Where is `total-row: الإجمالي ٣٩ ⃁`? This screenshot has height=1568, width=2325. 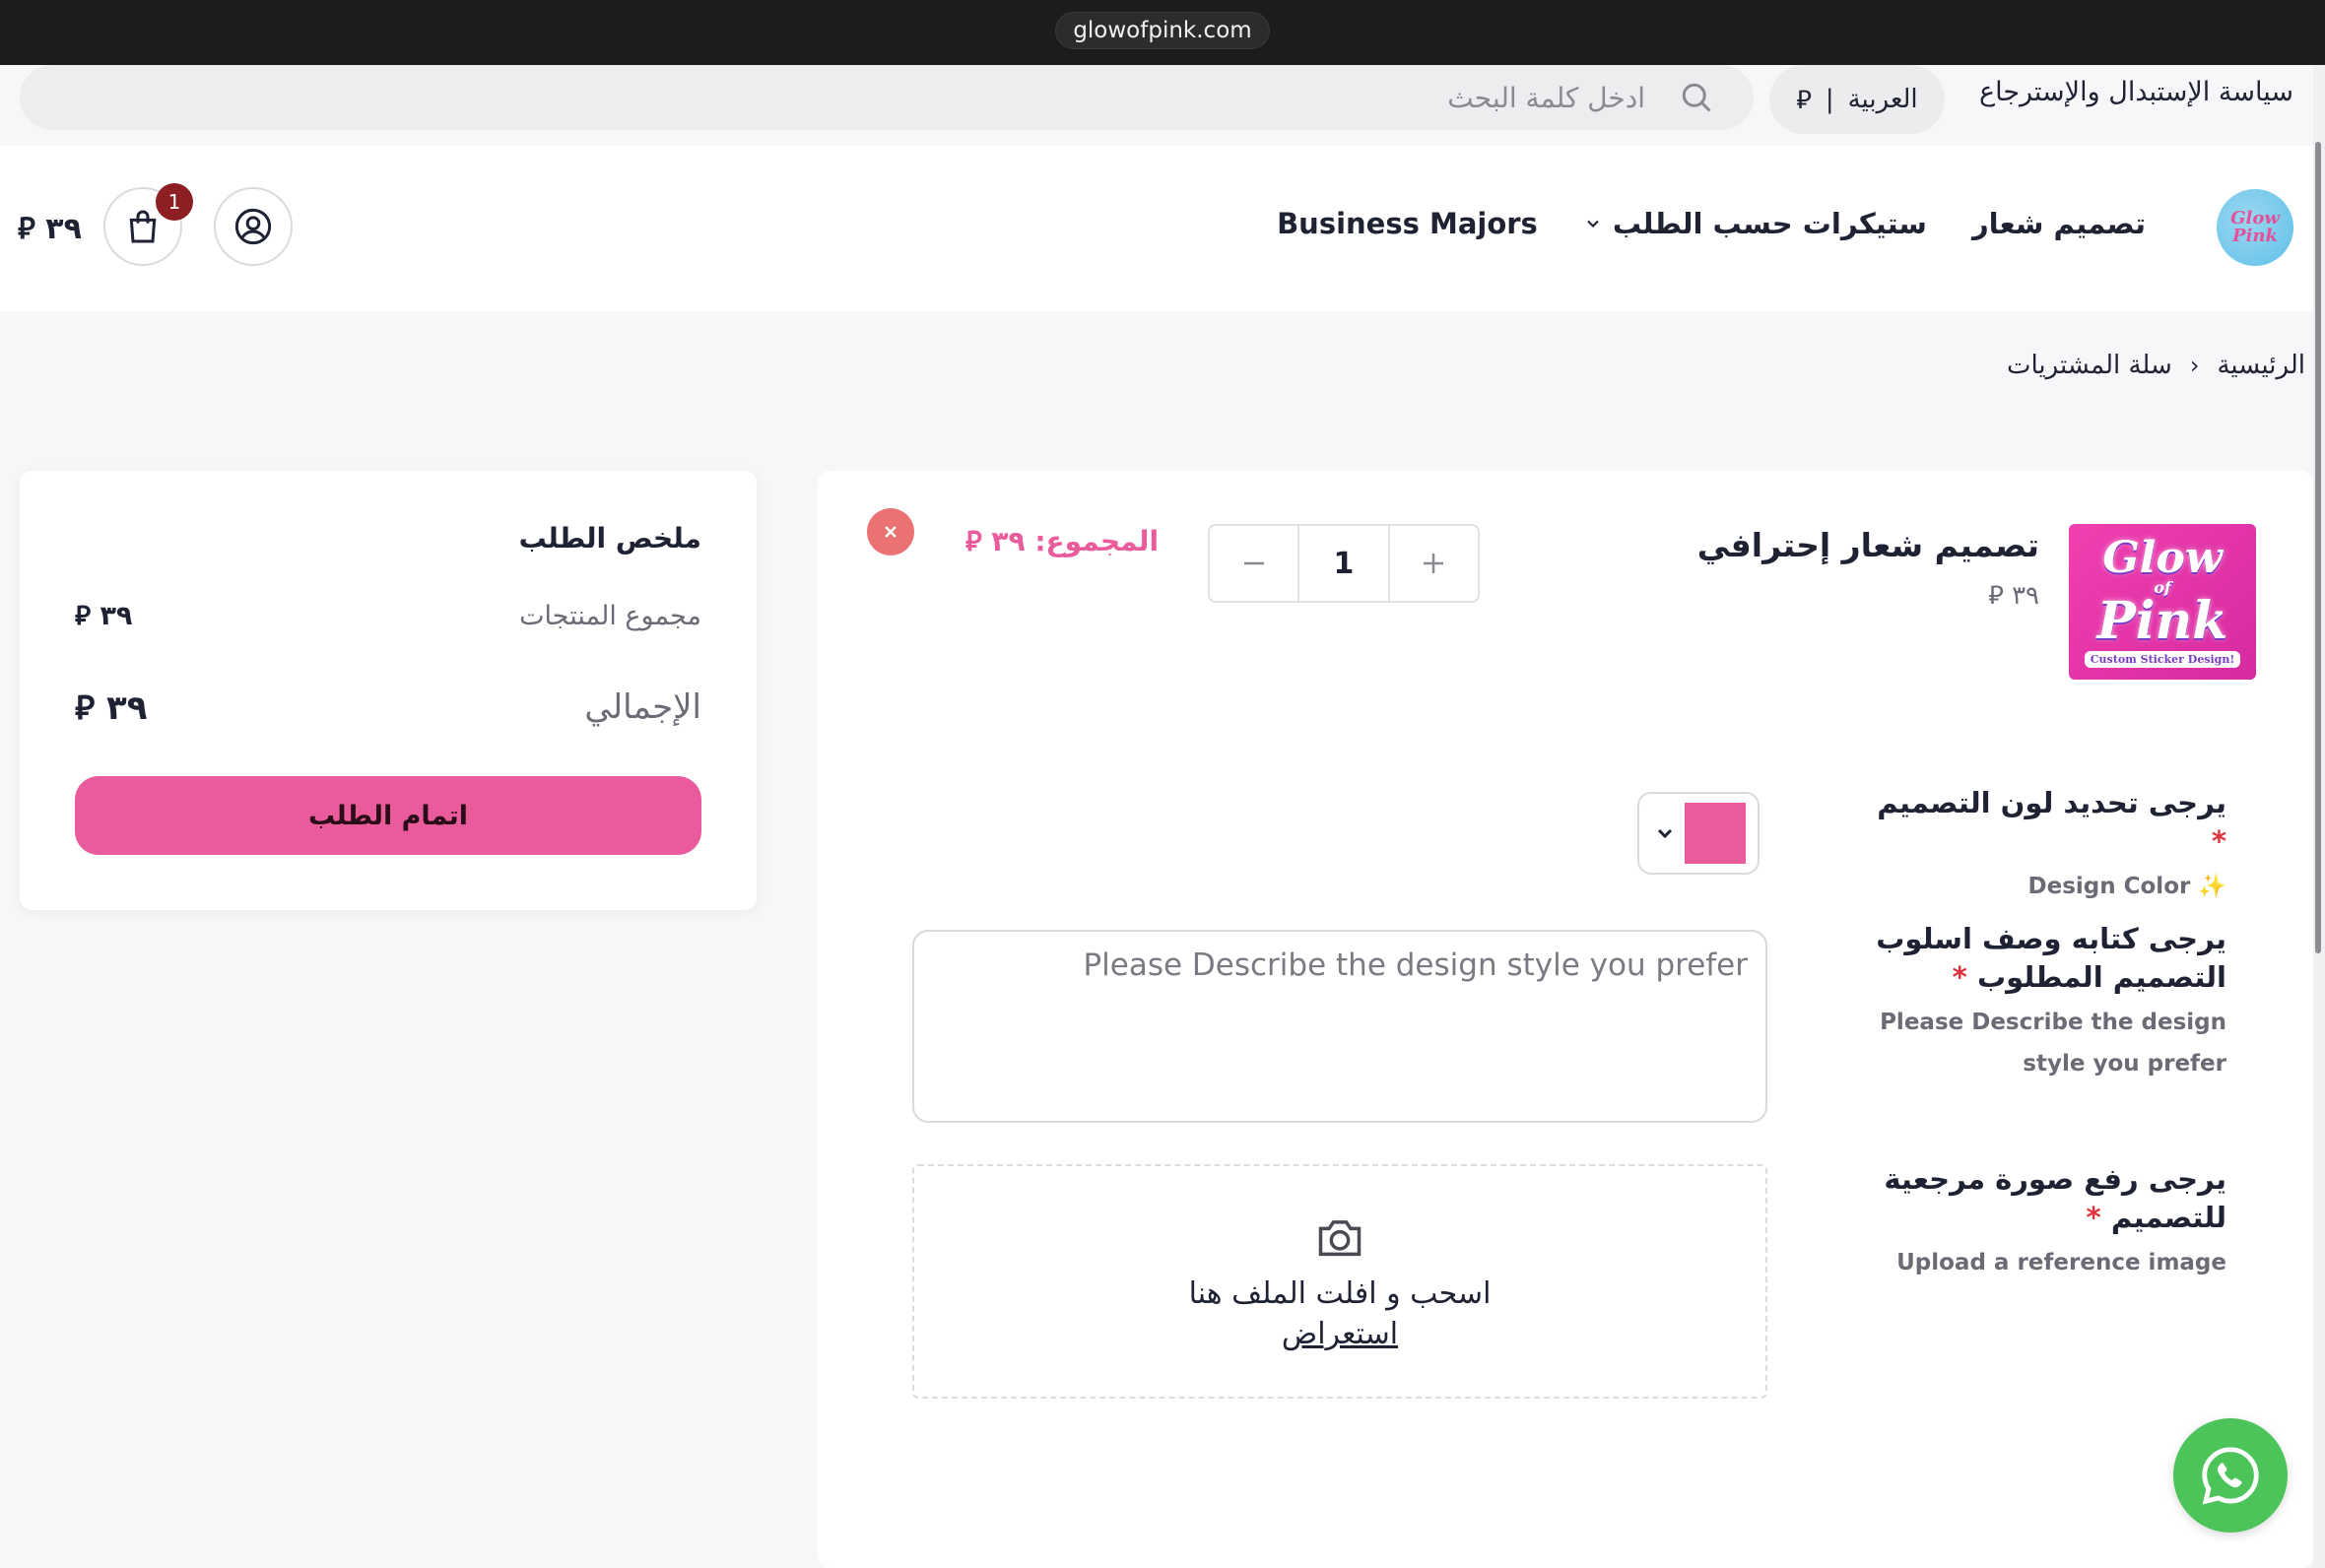 total-row: الإجمالي ٣٩ ⃁ is located at coordinates (388, 708).